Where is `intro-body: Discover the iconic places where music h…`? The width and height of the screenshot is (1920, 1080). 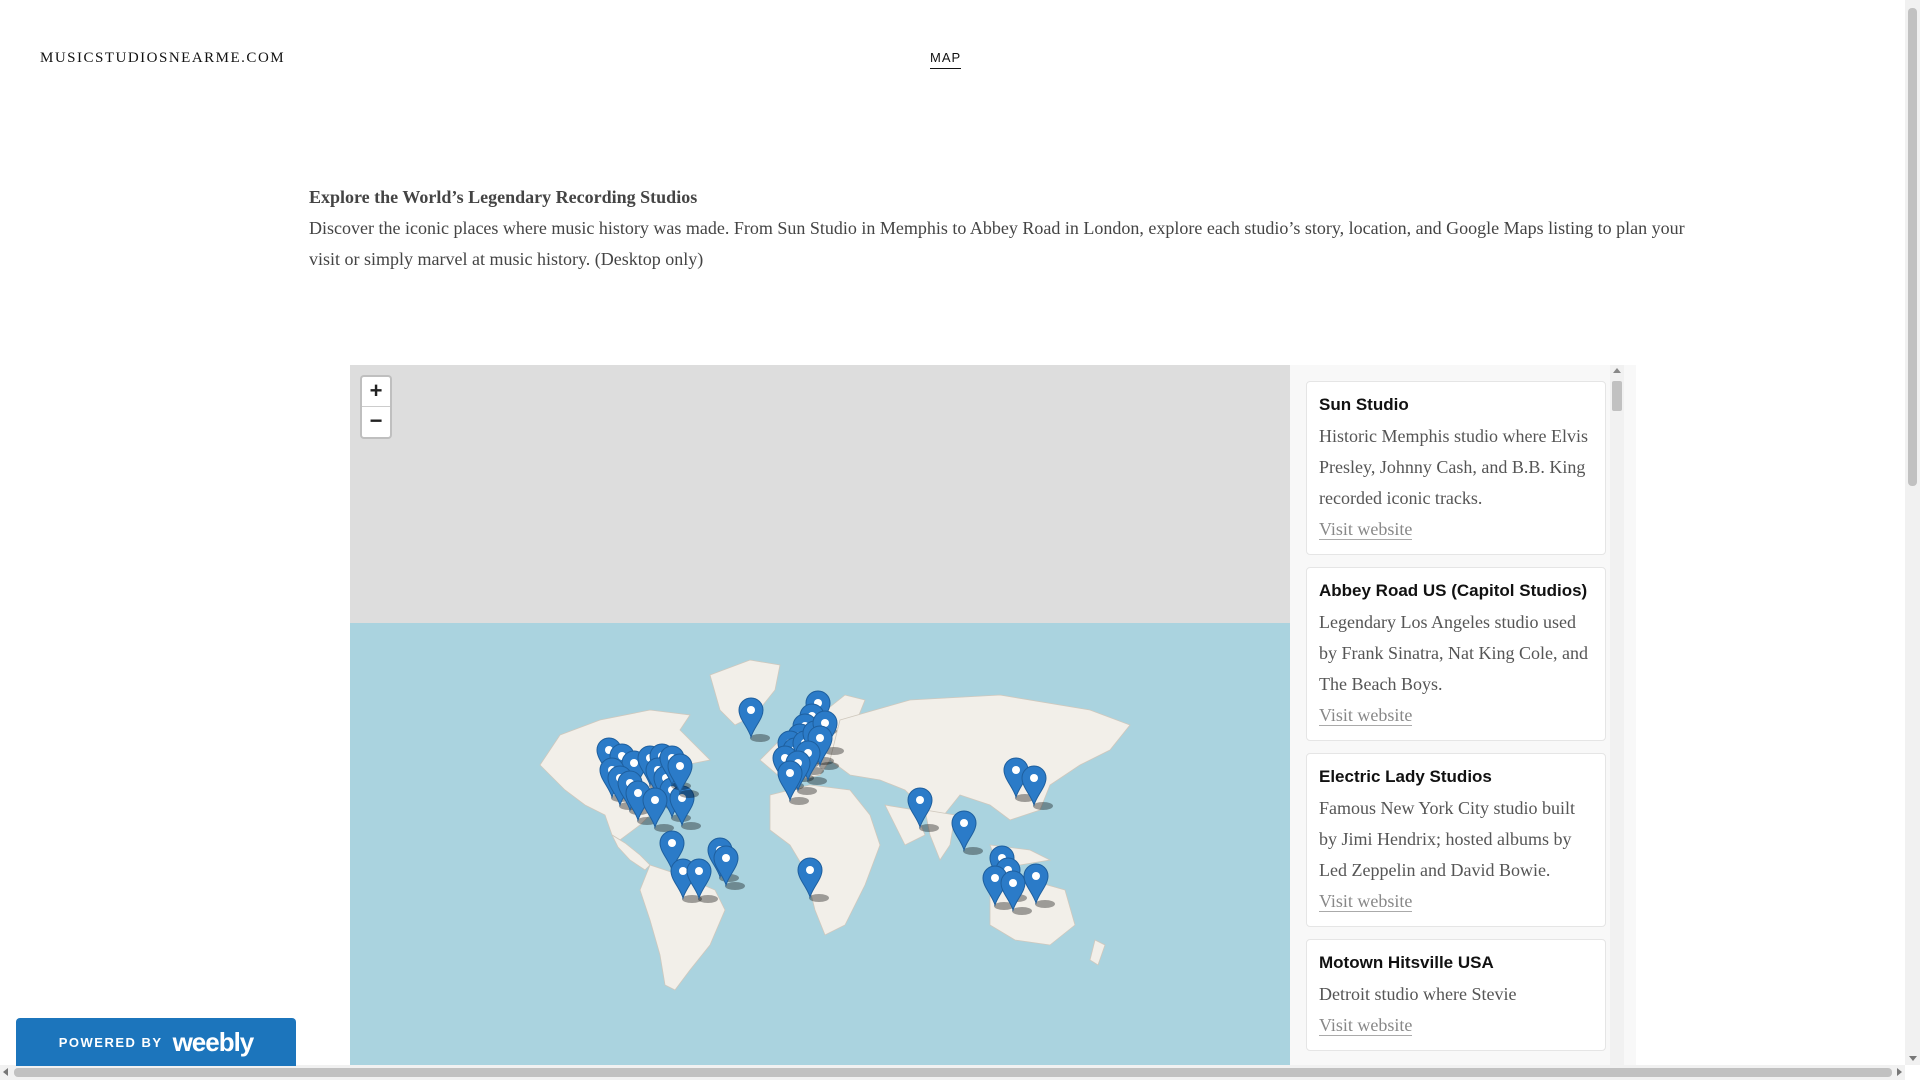
intro-body: Discover the iconic places where music h… is located at coordinates (997, 243).